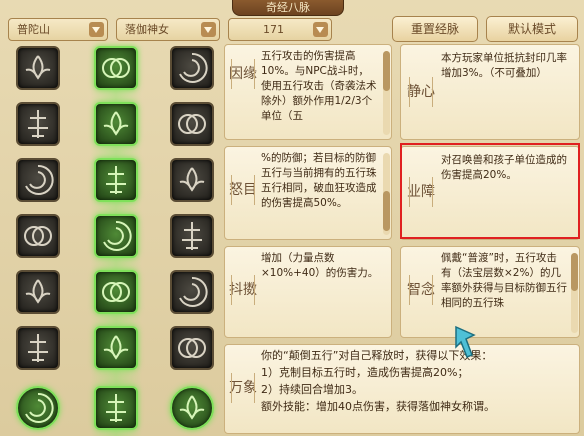  What do you see at coordinates (33, 29) in the screenshot?
I see `location-value: 普陀山` at bounding box center [33, 29].